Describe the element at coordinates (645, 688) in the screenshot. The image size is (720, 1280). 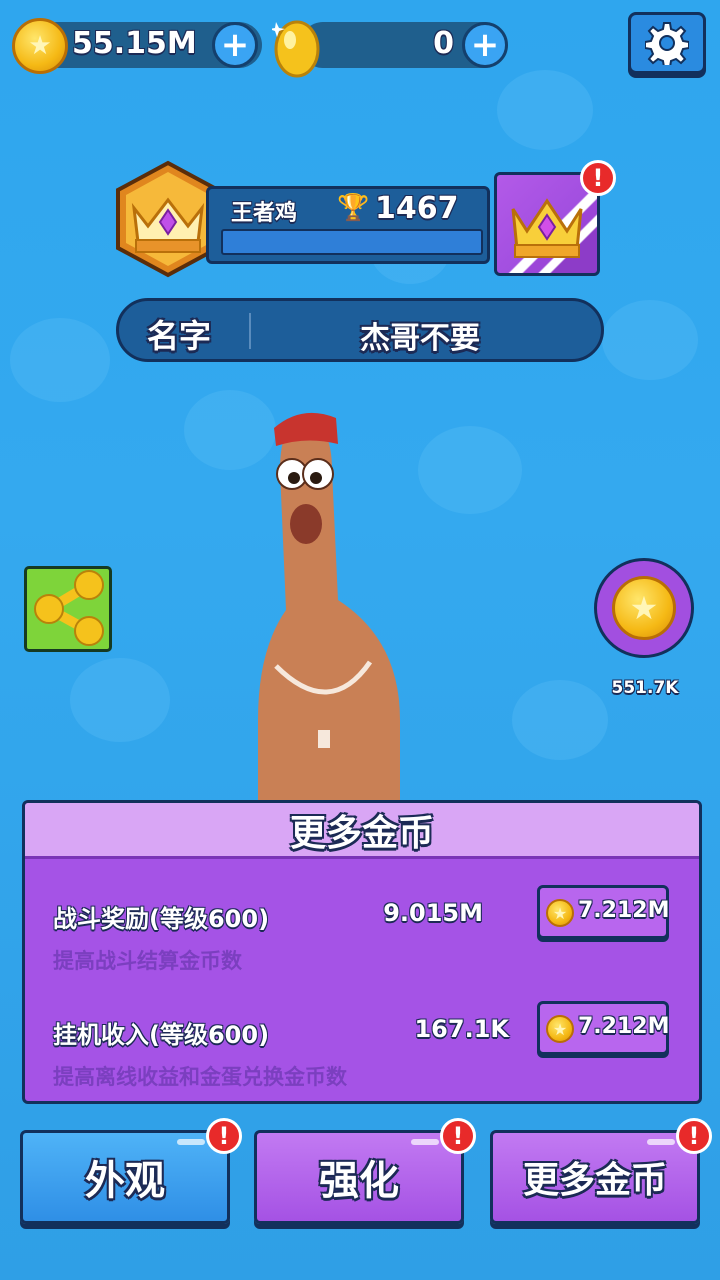
I see `idle-coins-amount: 551.7K` at that location.